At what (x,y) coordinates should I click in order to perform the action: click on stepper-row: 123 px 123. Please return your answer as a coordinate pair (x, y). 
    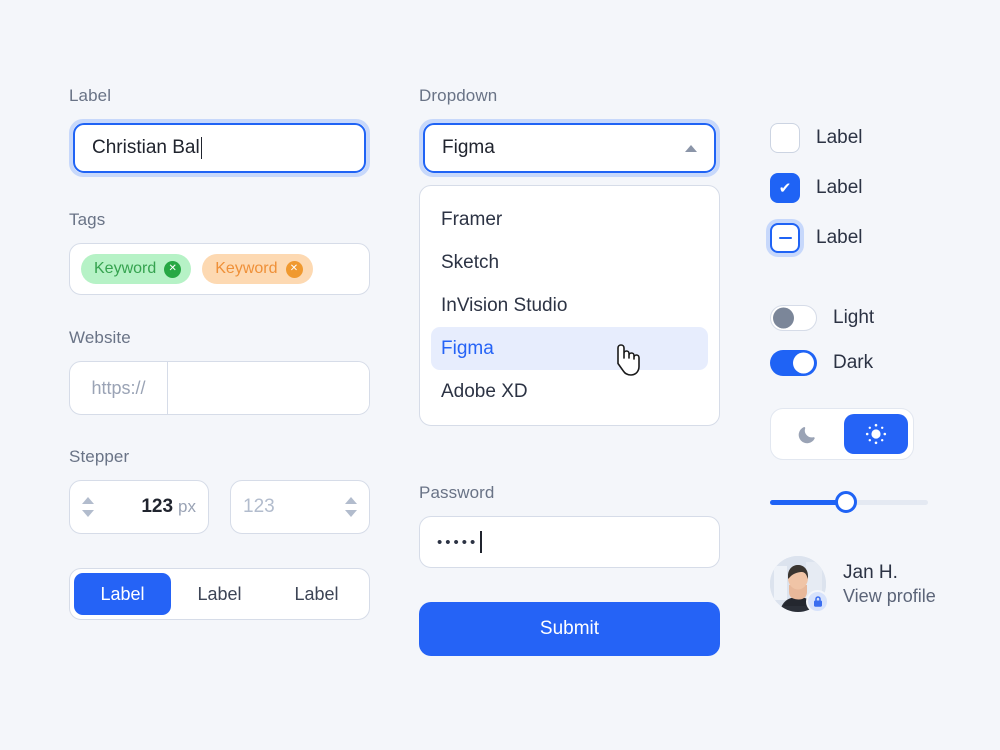
    Looking at the image, I should click on (219, 507).